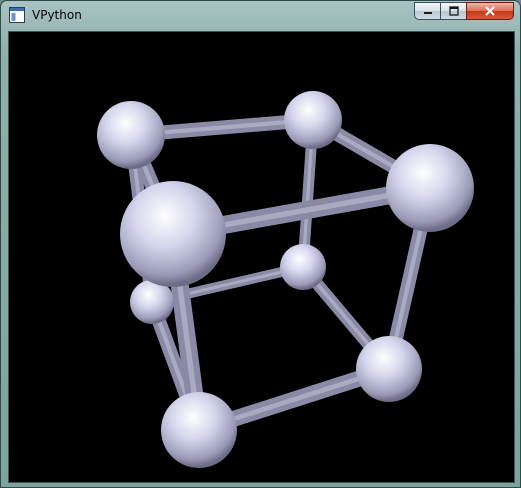 The image size is (521, 488). I want to click on minimize-icon, so click(427, 13).